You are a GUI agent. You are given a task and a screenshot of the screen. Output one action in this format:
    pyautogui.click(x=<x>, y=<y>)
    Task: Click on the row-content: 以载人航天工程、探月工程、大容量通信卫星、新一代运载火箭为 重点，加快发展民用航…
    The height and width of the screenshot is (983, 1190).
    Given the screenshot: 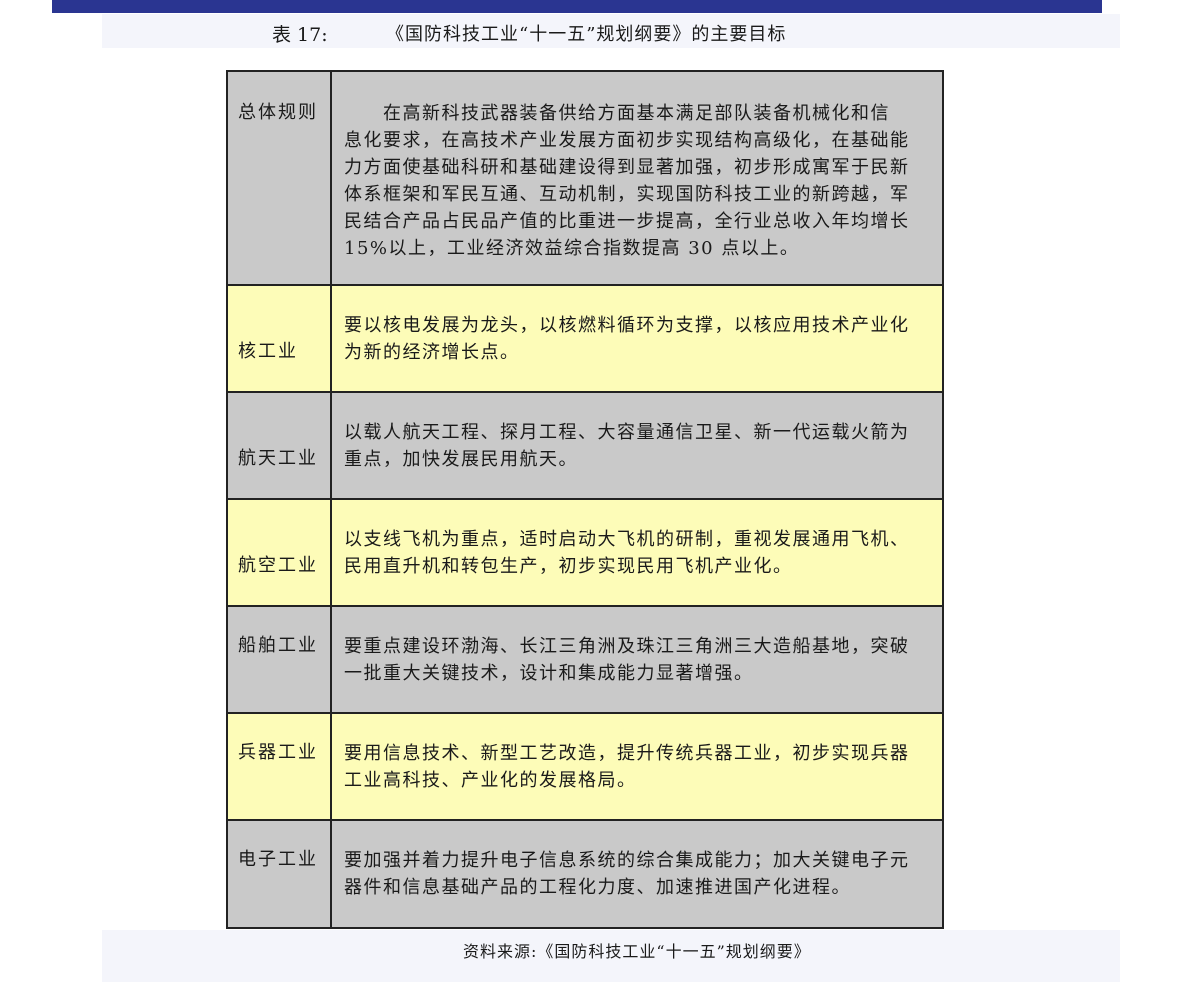 What is the action you would take?
    pyautogui.click(x=637, y=445)
    